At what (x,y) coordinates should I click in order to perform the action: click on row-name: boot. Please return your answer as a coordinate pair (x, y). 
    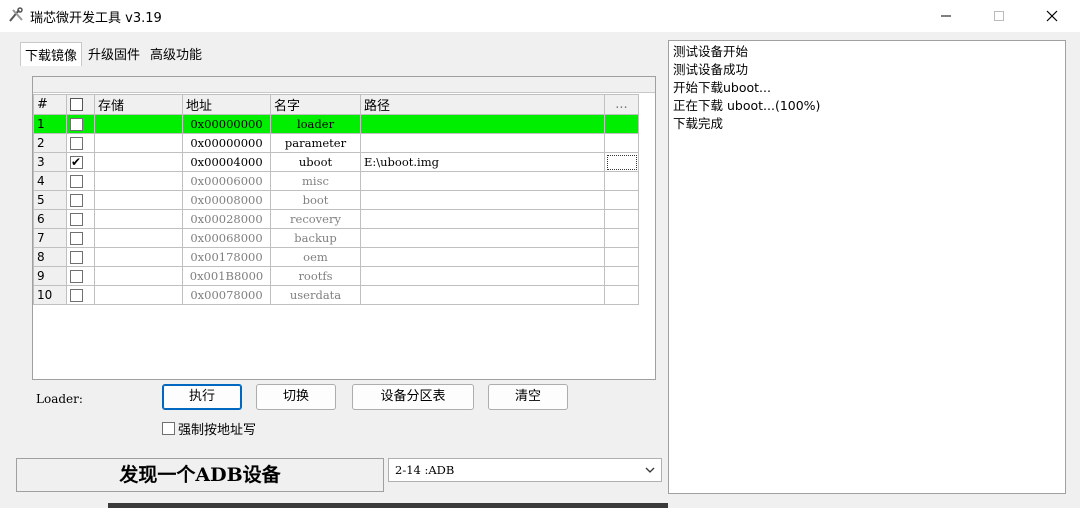
    Looking at the image, I should click on (315, 200).